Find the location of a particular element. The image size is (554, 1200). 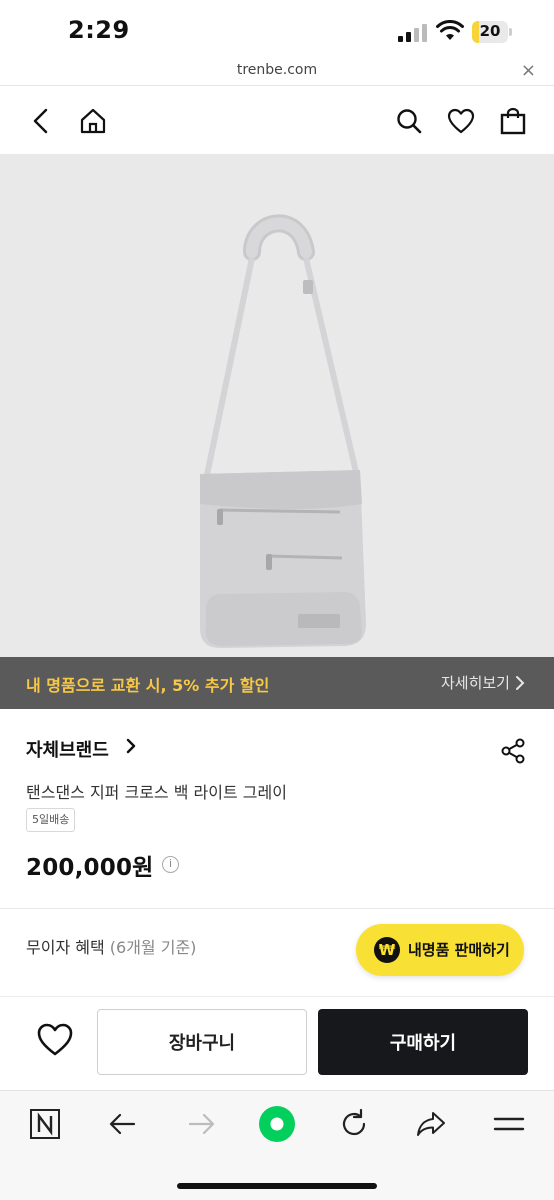

url-bar: trenbe.com × is located at coordinates (277, 72).